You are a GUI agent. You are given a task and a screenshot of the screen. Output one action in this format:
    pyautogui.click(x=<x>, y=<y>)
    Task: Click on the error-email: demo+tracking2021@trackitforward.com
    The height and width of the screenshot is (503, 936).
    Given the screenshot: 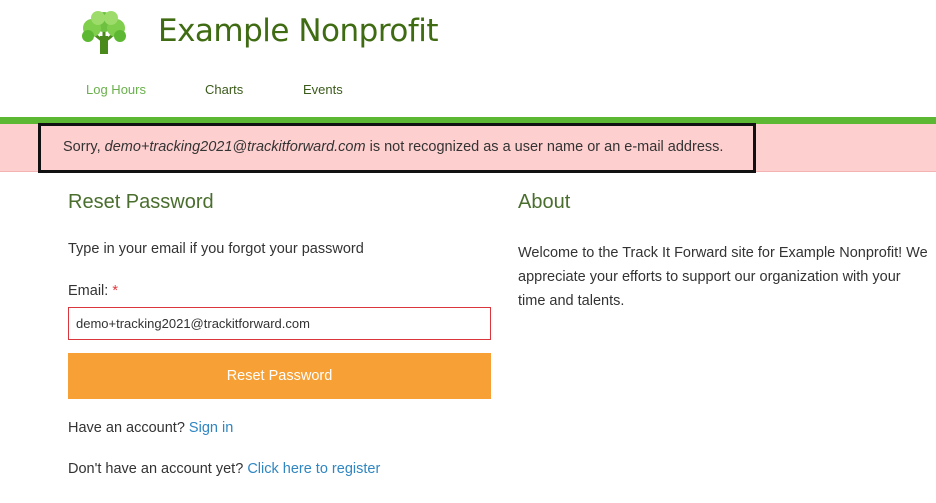 What is the action you would take?
    pyautogui.click(x=235, y=147)
    